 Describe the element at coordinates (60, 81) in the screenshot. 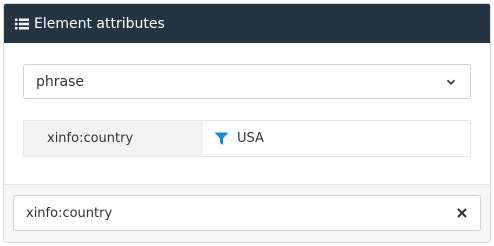

I see `select-value: phrase` at that location.